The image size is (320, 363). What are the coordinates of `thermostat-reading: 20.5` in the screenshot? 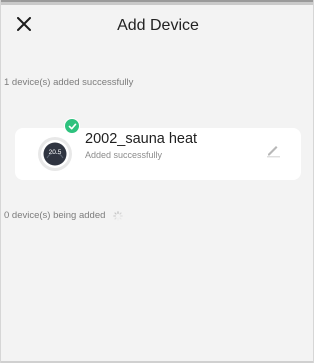 It's located at (55, 152).